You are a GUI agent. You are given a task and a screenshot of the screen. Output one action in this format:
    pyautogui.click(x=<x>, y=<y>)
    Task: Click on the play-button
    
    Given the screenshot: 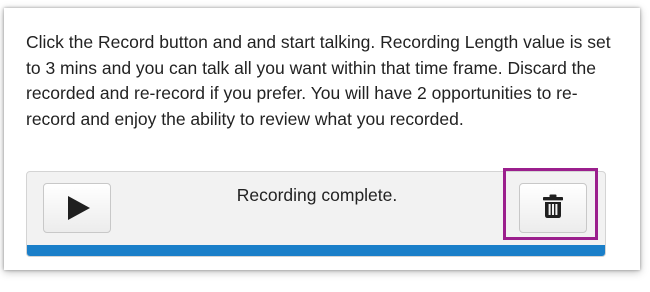 What is the action you would take?
    pyautogui.click(x=77, y=208)
    